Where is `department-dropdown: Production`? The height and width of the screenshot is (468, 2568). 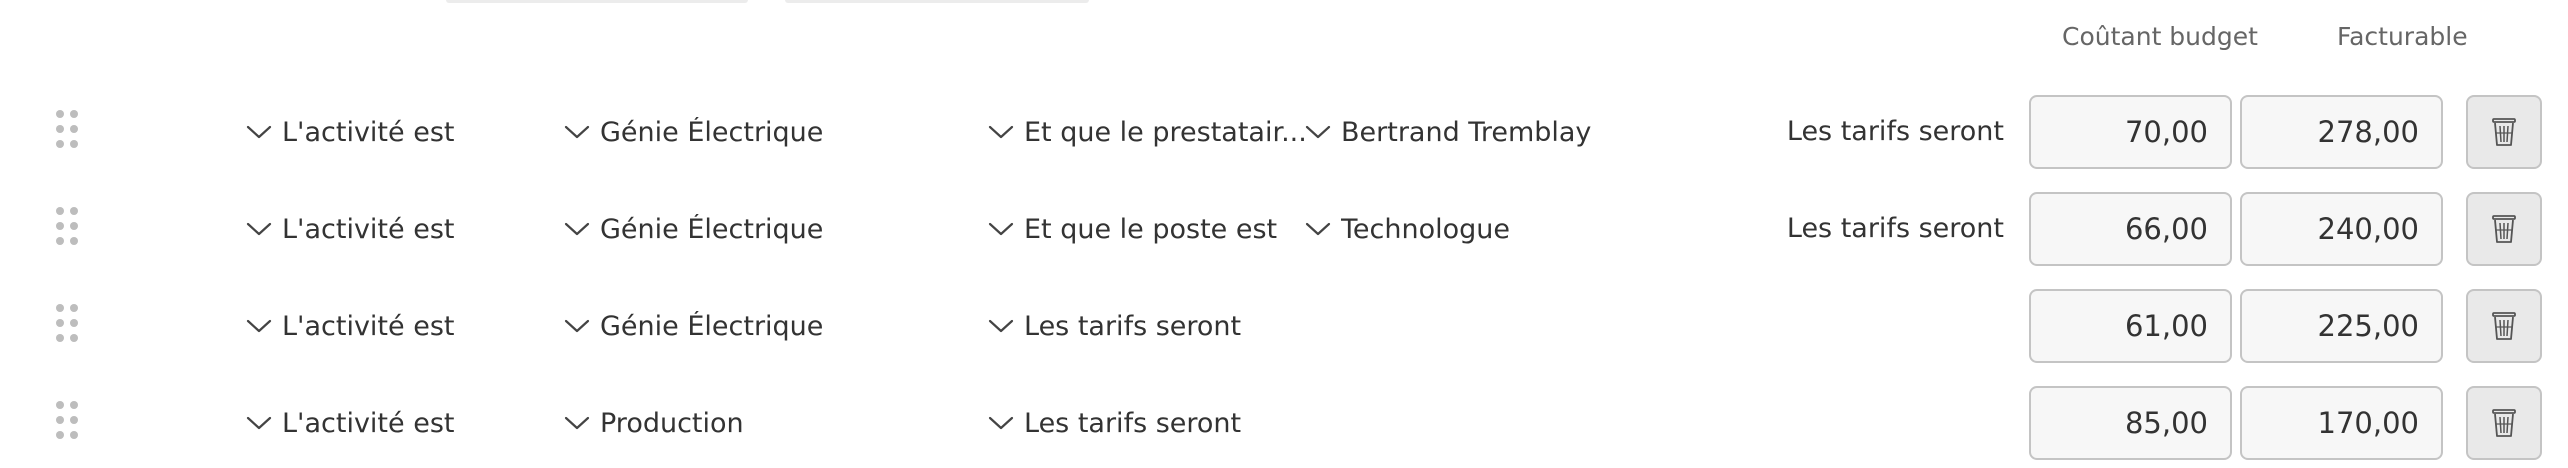 department-dropdown: Production is located at coordinates (654, 423).